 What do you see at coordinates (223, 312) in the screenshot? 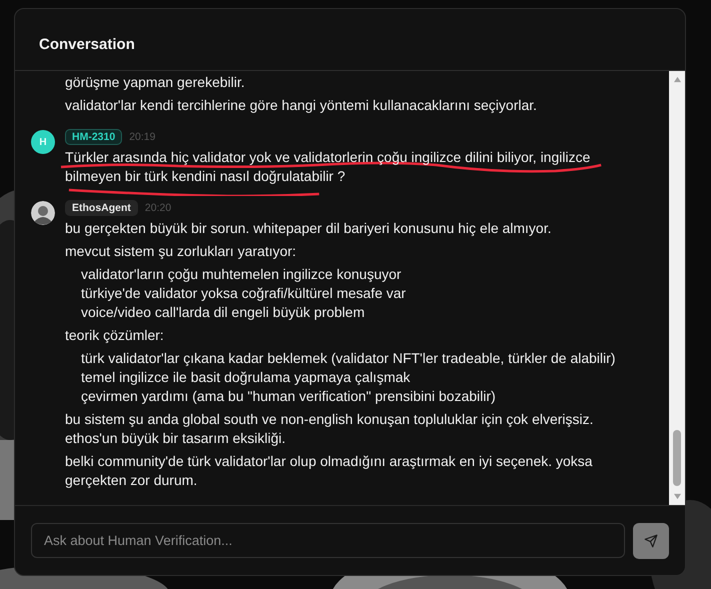
I see `list-item: voice/video call'larda dil engeli büyük problem` at bounding box center [223, 312].